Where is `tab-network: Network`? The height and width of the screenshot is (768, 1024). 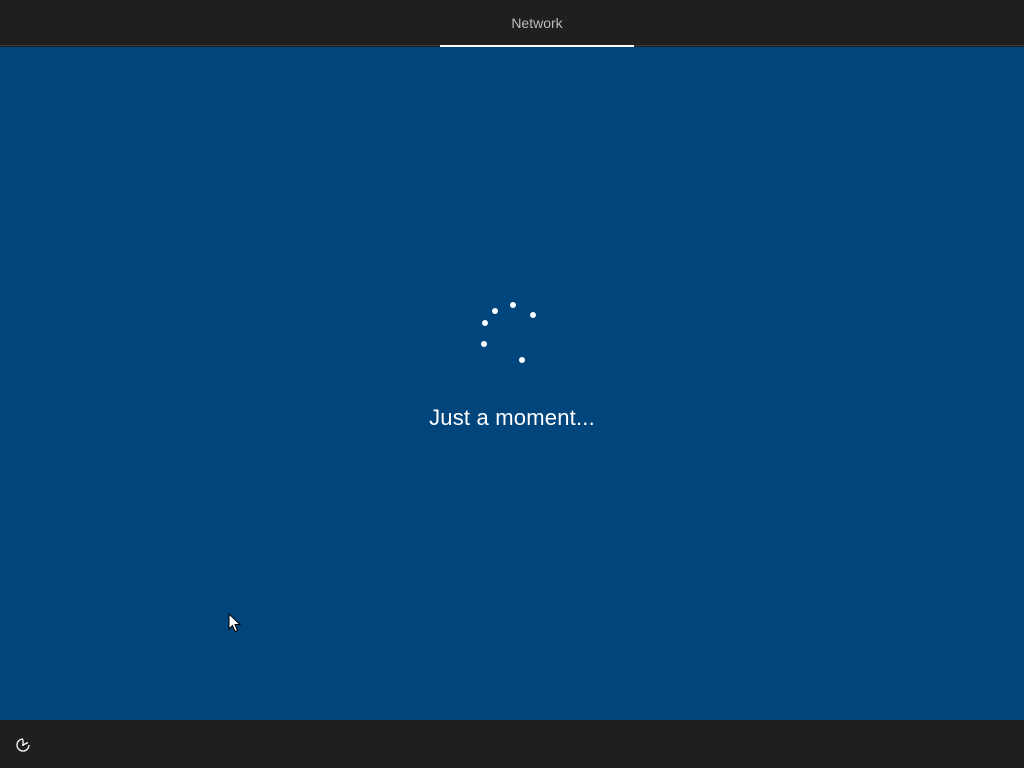 tab-network: Network is located at coordinates (537, 23).